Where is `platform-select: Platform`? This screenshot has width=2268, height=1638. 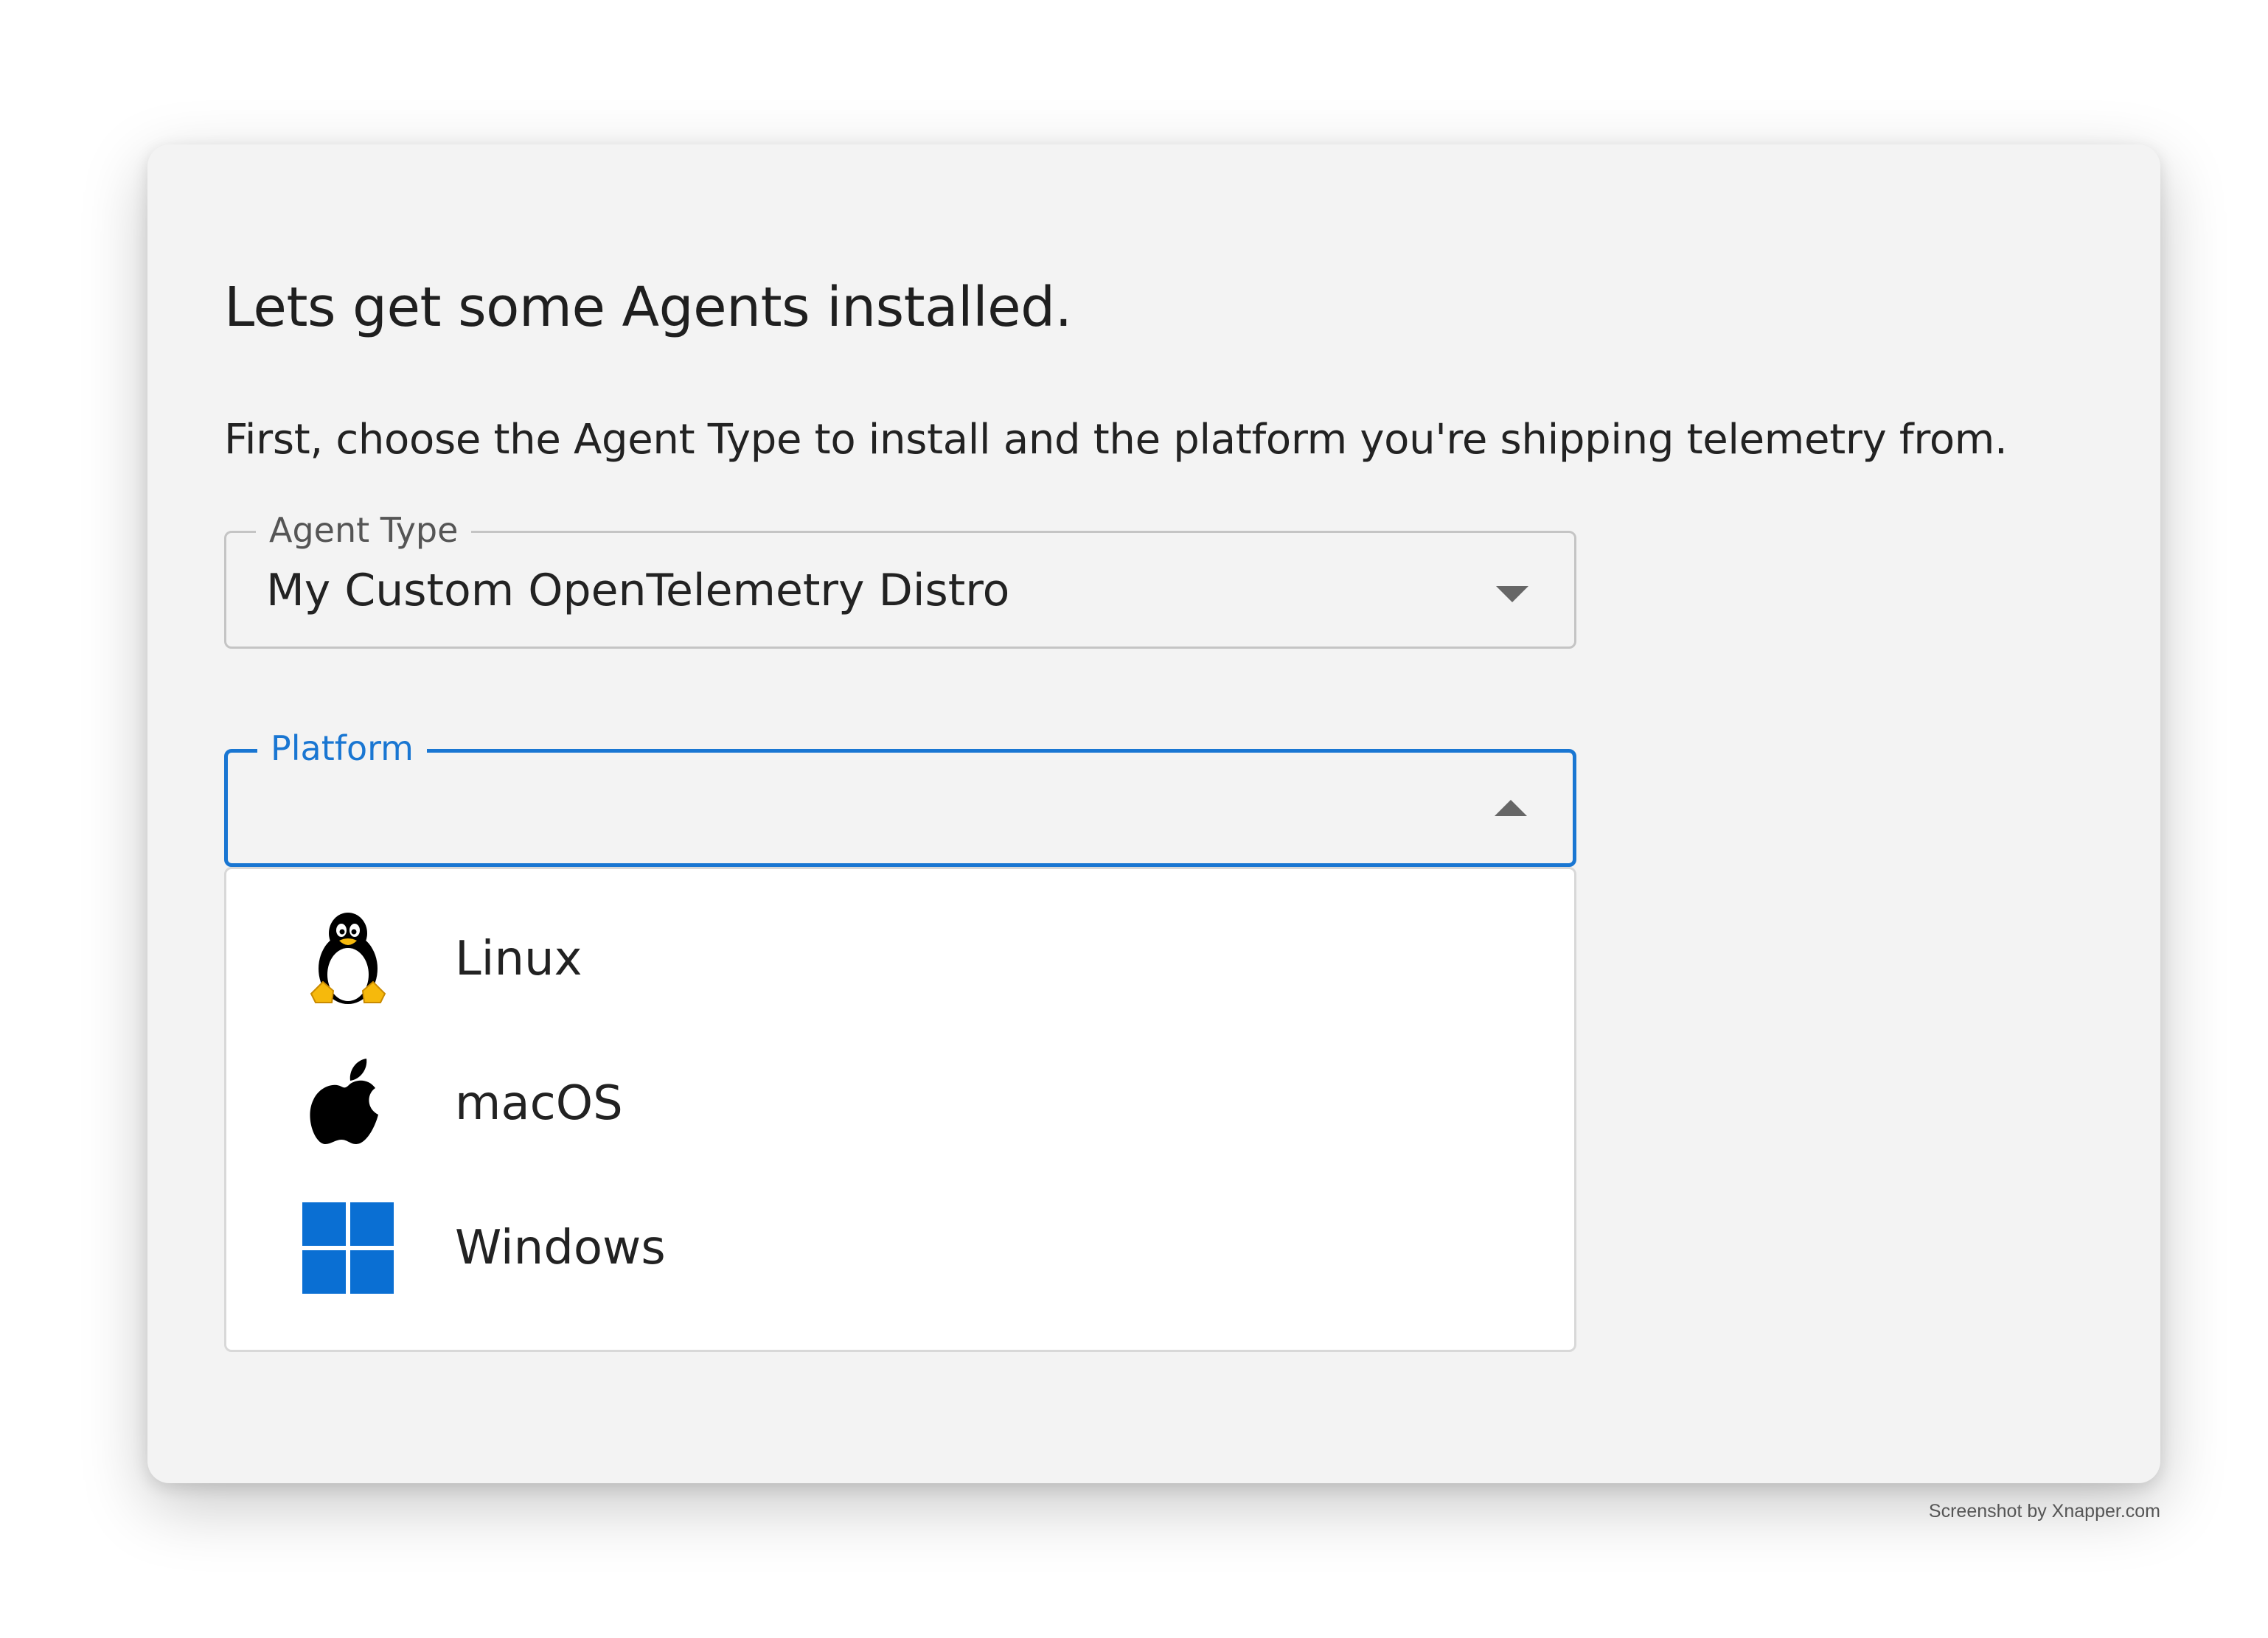 platform-select: Platform is located at coordinates (900, 796).